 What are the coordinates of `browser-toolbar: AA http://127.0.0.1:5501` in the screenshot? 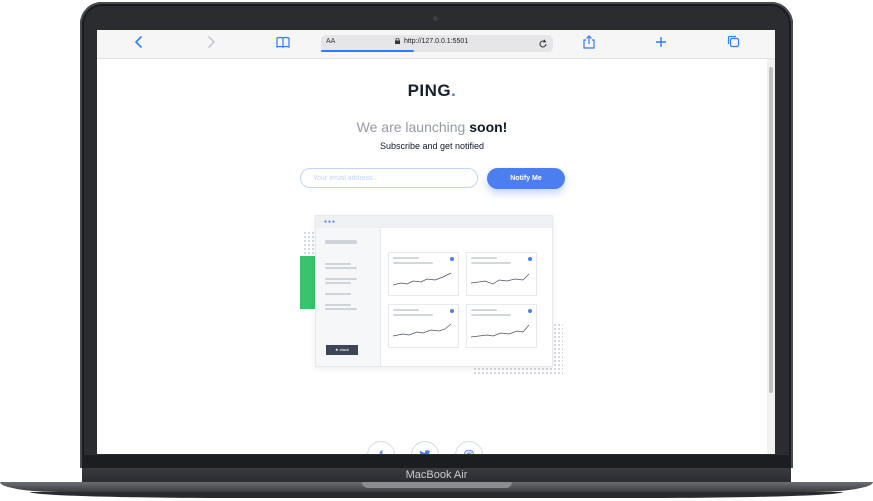 It's located at (436, 44).